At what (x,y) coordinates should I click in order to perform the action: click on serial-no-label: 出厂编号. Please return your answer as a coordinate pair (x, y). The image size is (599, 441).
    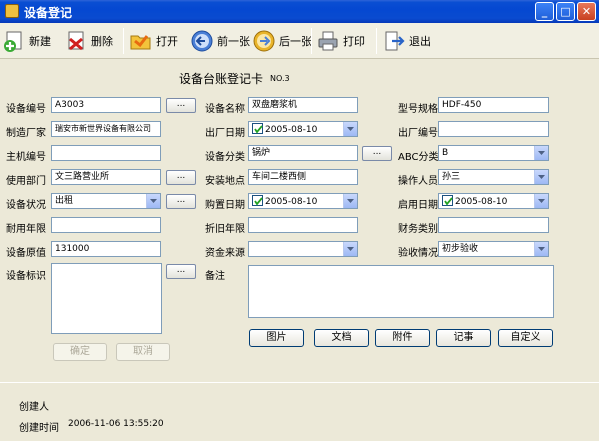
    Looking at the image, I should click on (418, 133).